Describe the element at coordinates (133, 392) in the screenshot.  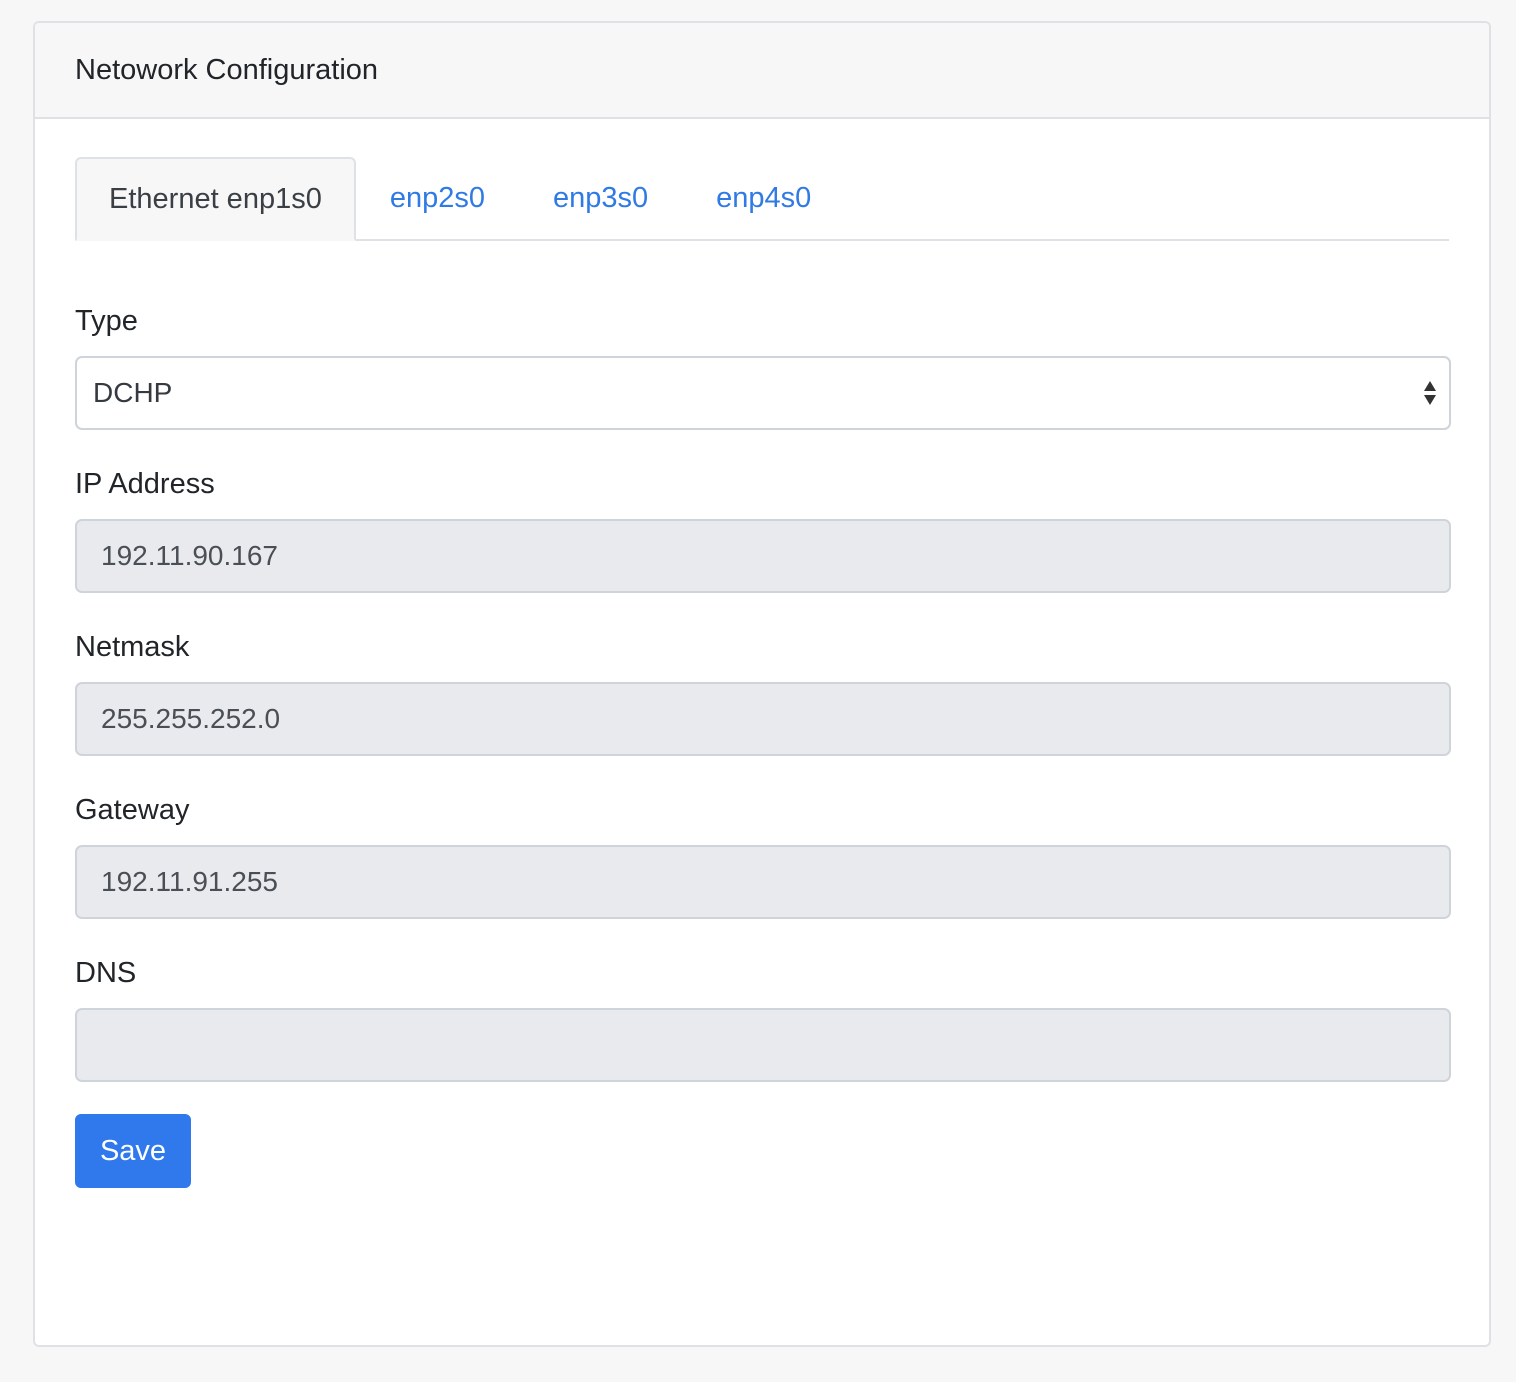
I see `type-select-value: DCHP` at that location.